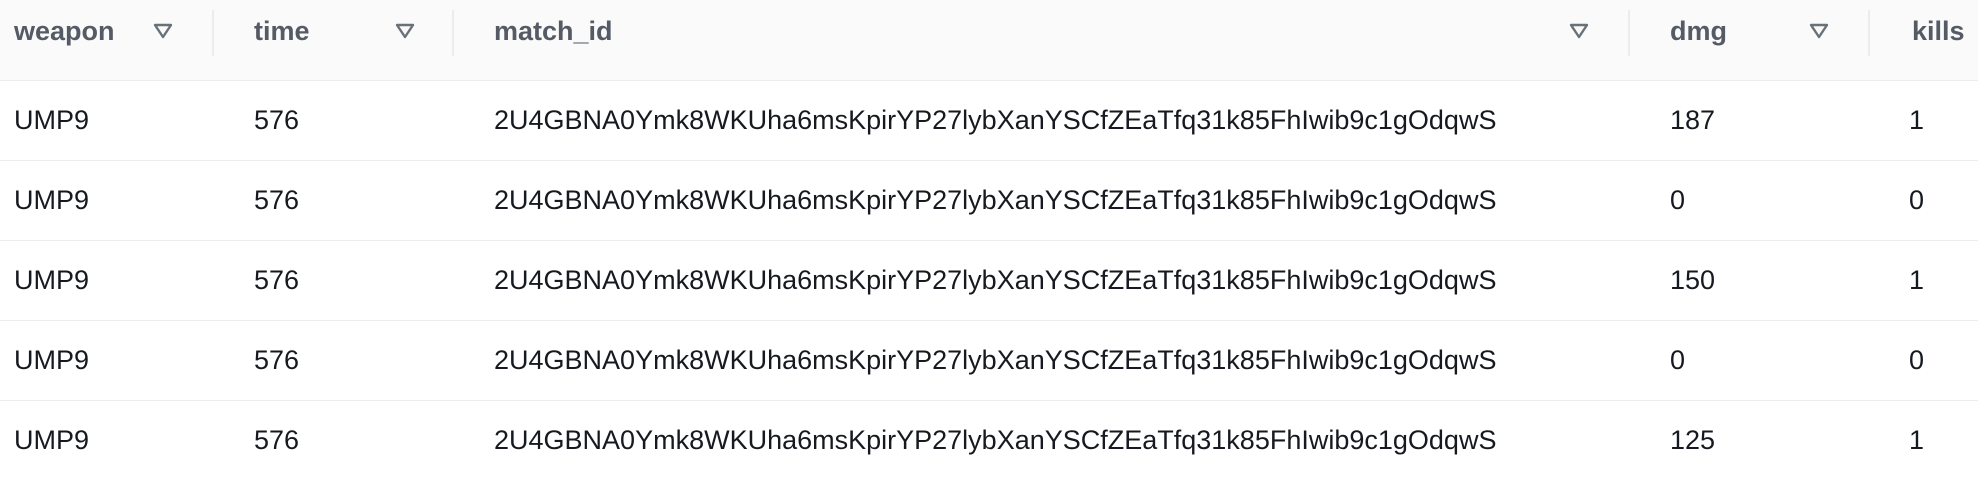  Describe the element at coordinates (553, 31) in the screenshot. I see `column-label-match-id: match_id` at that location.